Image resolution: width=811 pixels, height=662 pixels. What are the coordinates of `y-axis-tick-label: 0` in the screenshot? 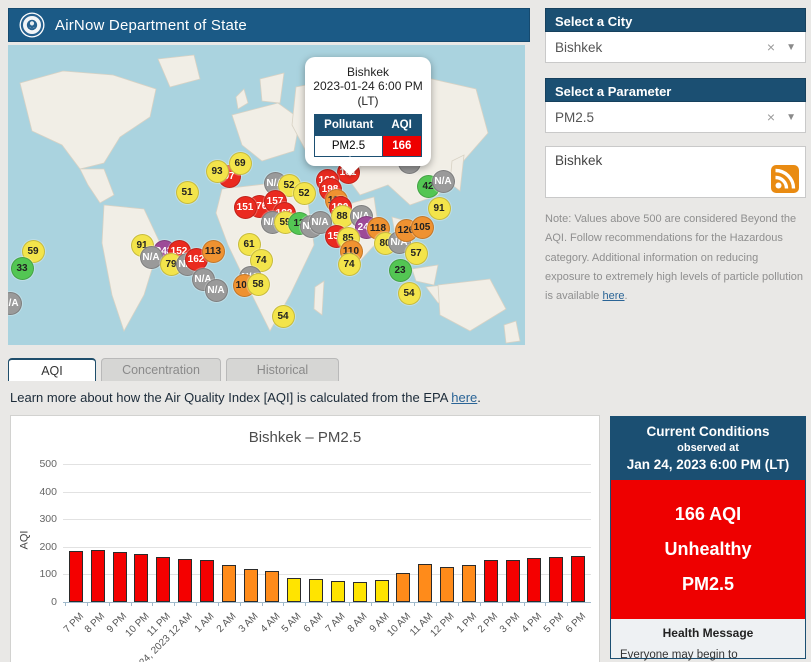 It's located at (54, 602).